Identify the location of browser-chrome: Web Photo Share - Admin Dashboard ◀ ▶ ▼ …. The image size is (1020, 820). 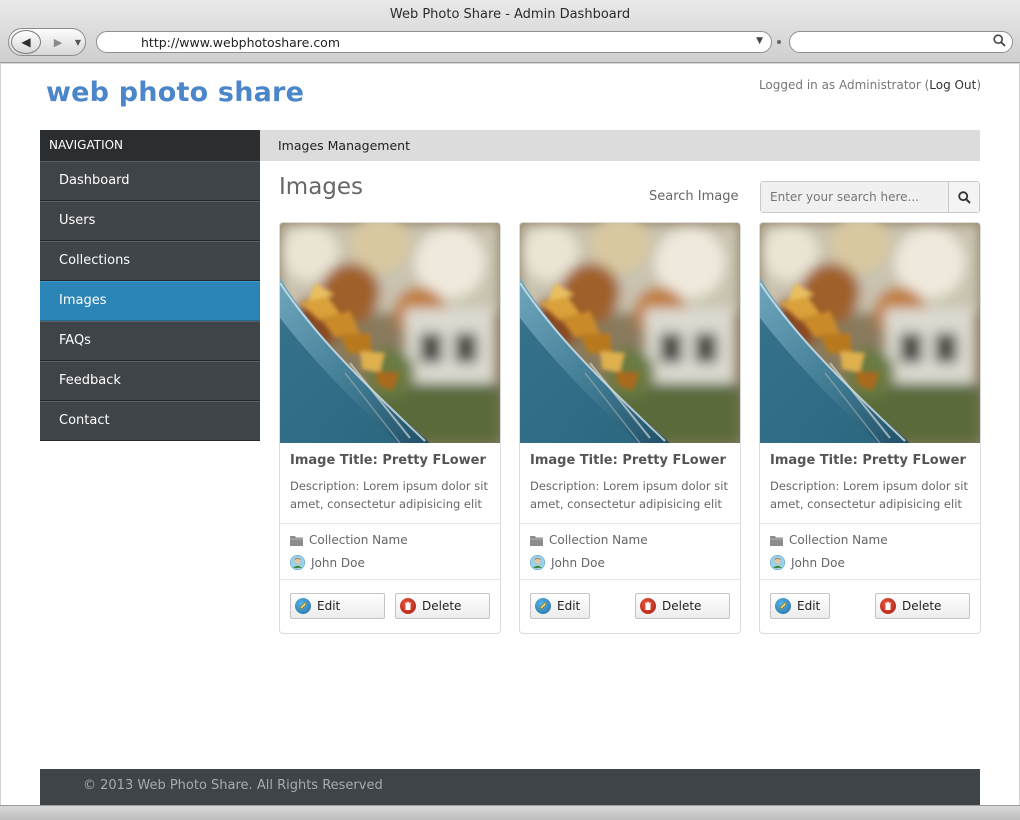
(510, 31).